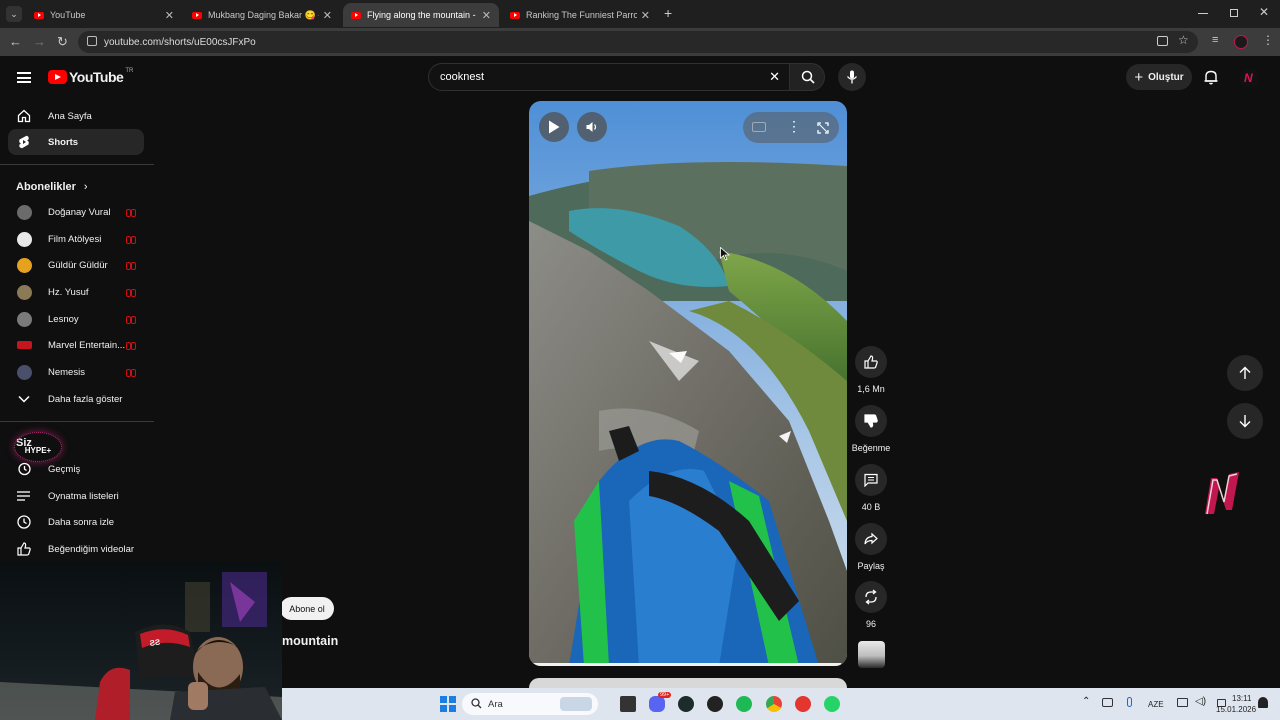 The image size is (1280, 720). What do you see at coordinates (14, 14) in the screenshot?
I see `tab-list-icon: ⌄` at bounding box center [14, 14].